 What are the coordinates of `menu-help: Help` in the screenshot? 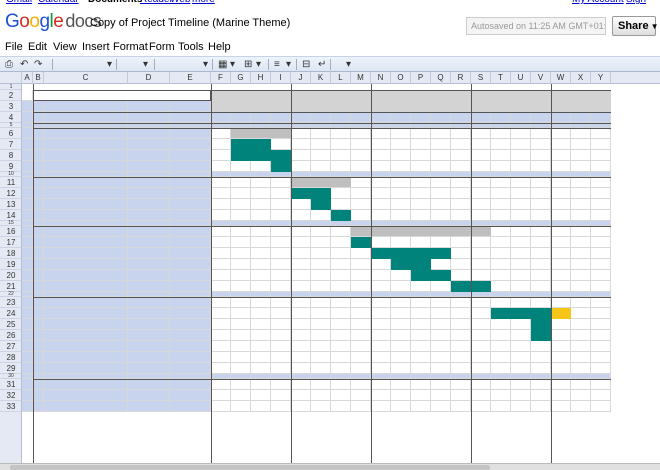 It's located at (219, 47).